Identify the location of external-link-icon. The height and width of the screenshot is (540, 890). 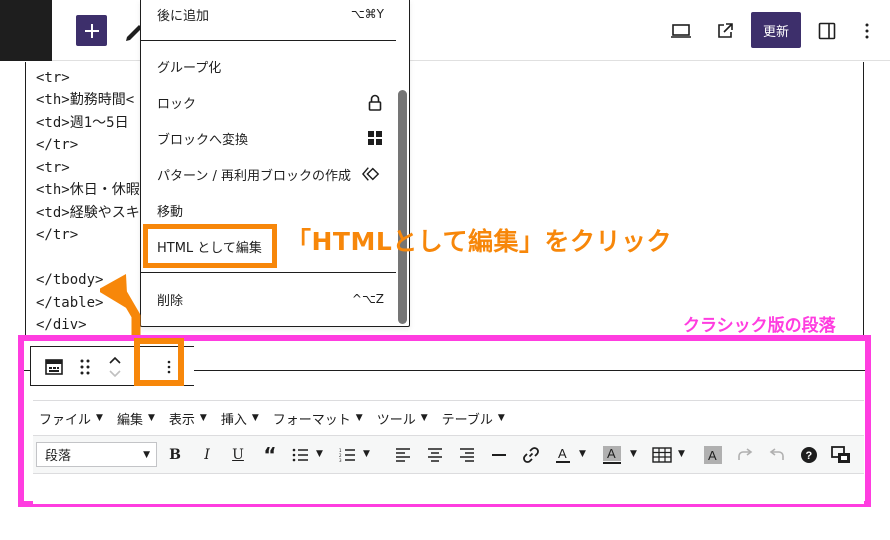
(725, 30).